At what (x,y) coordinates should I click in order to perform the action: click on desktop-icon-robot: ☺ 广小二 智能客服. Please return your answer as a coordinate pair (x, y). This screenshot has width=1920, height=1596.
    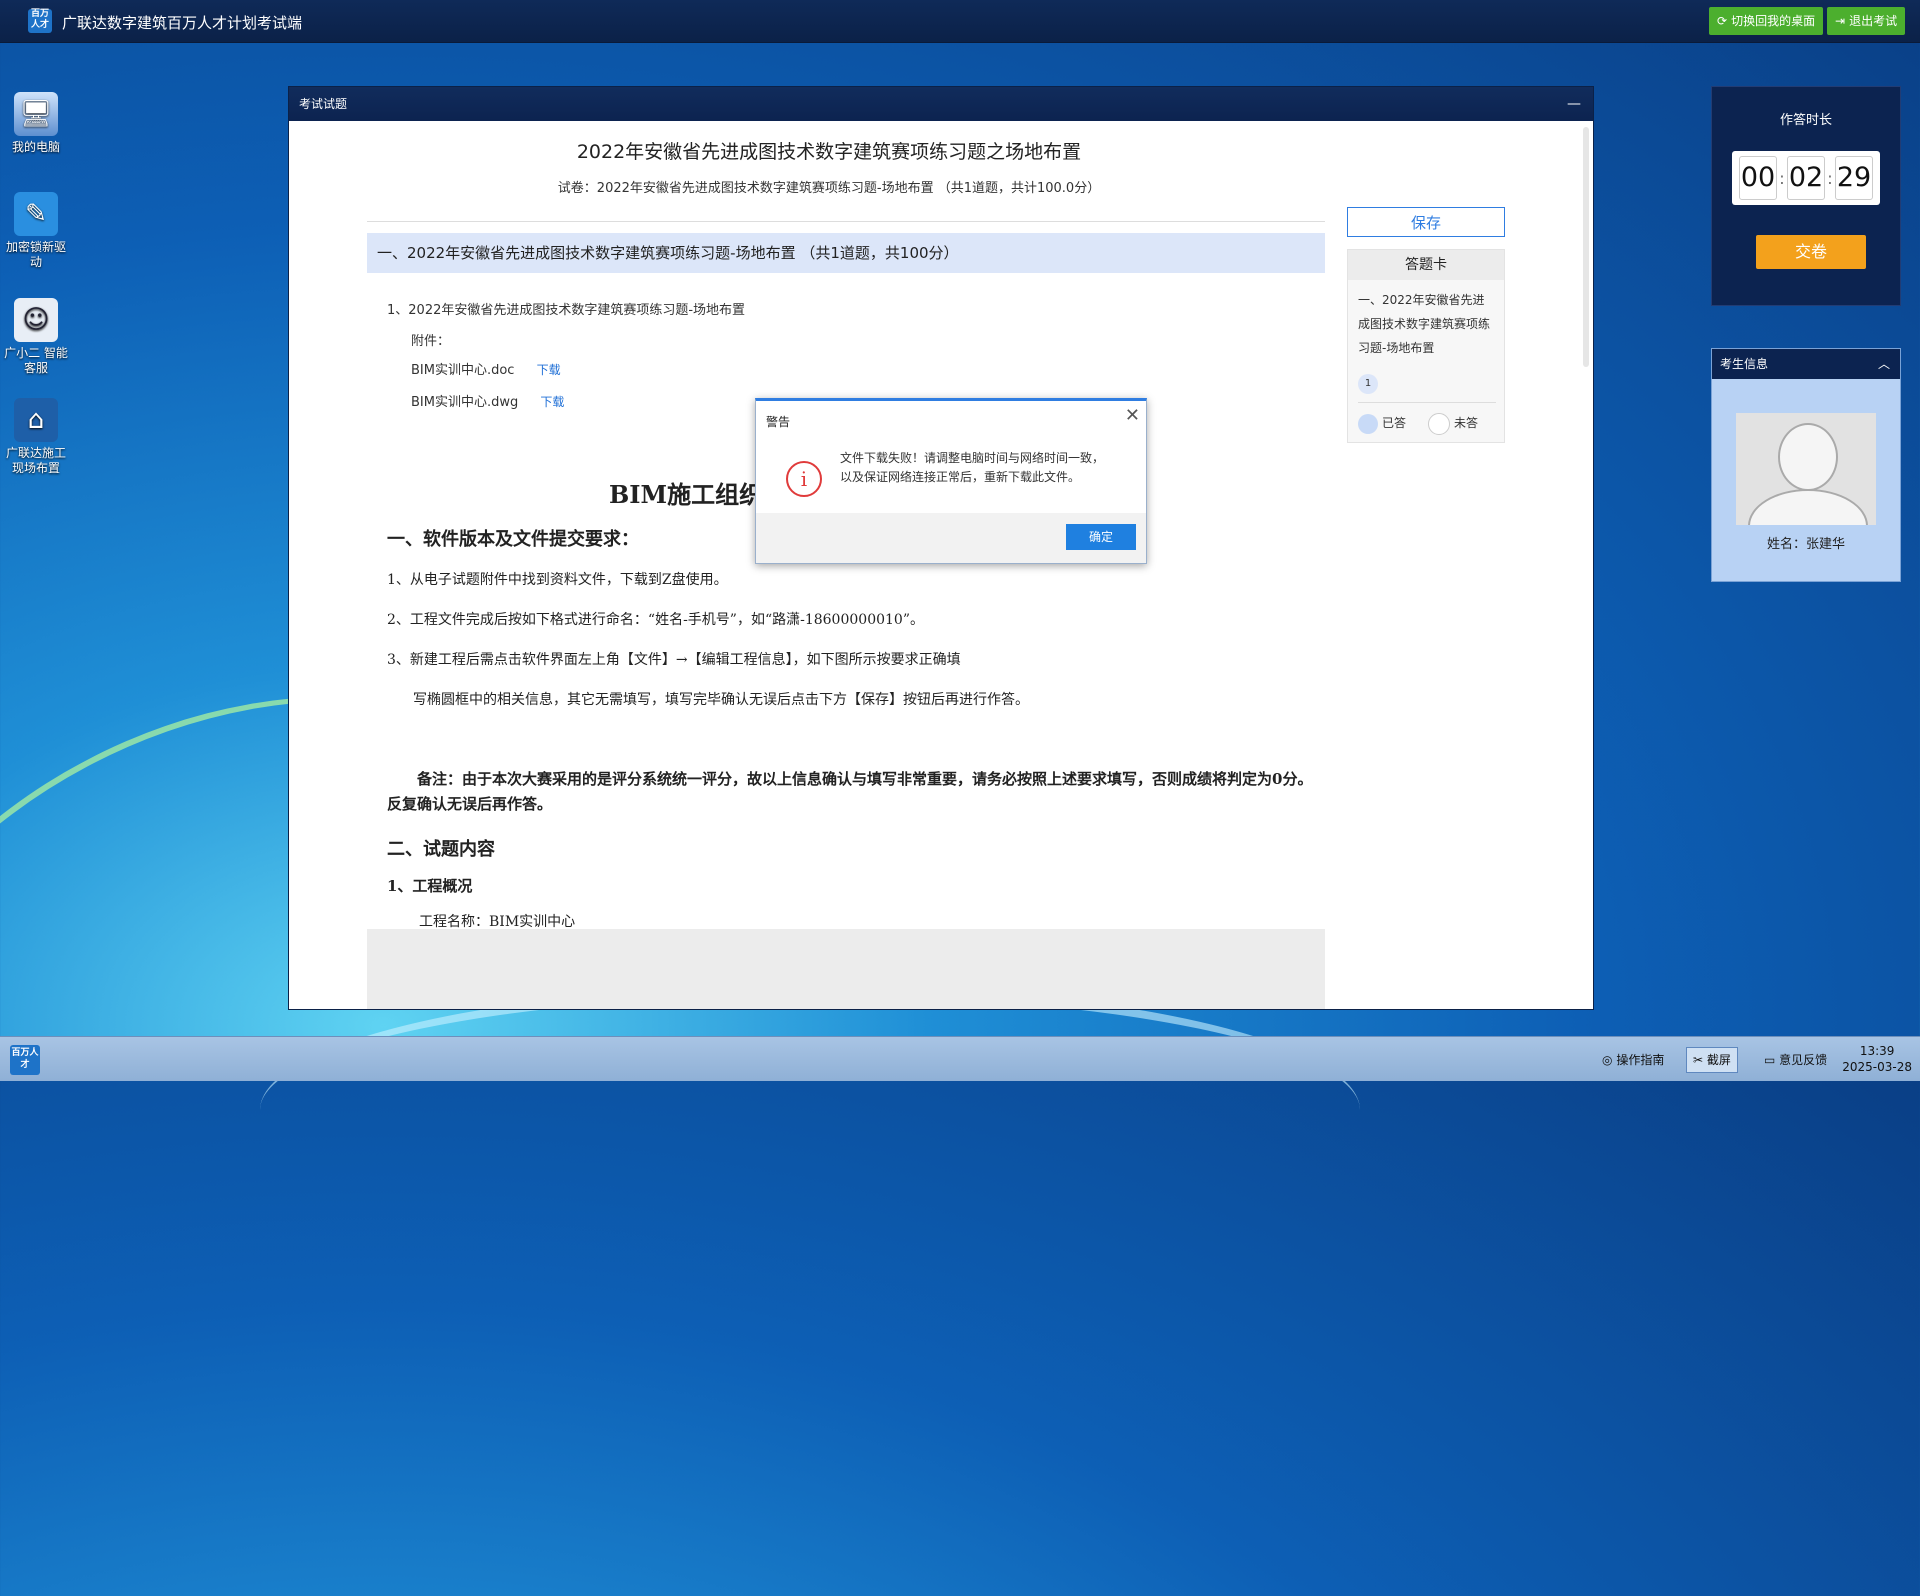
    Looking at the image, I should click on (36, 337).